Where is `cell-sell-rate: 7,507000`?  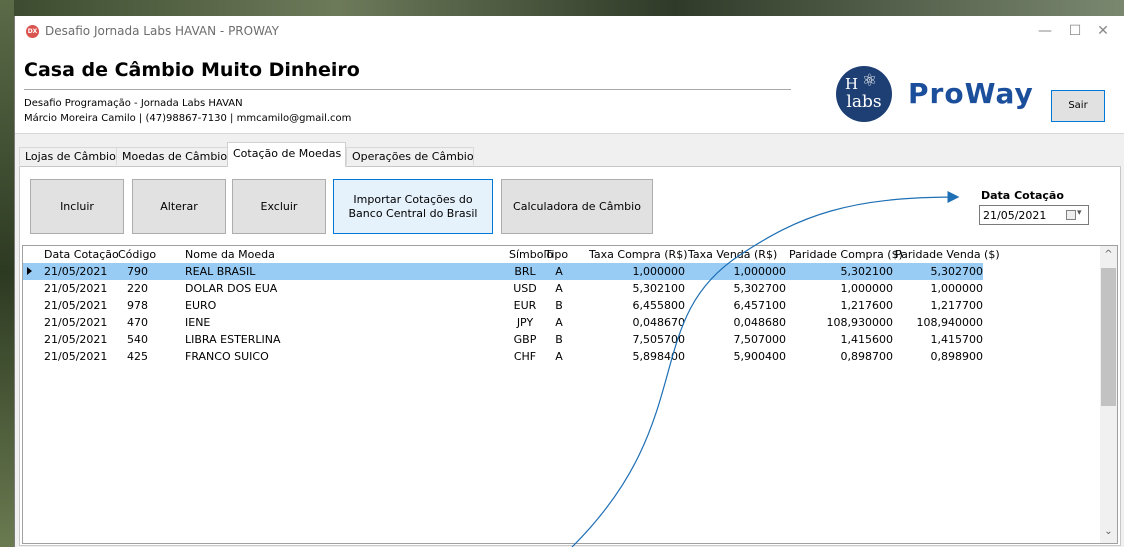
cell-sell-rate: 7,507000 is located at coordinates (737, 339).